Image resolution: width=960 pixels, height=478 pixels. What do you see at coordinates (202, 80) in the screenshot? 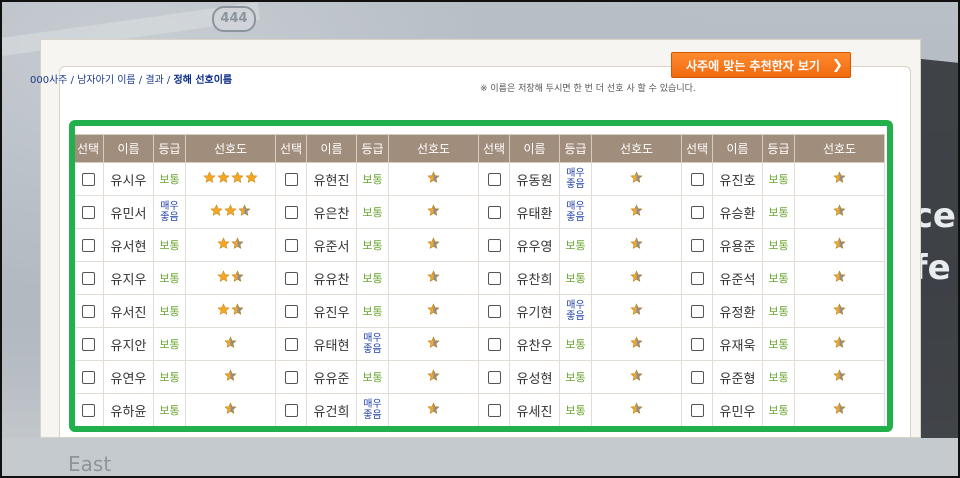
I see `breadcrumb-current: 정해 선호이름` at bounding box center [202, 80].